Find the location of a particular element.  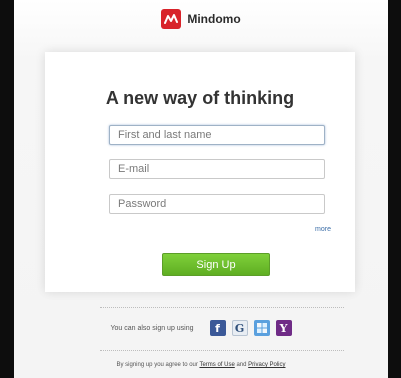

mindomo-logo-icon is located at coordinates (171, 19).